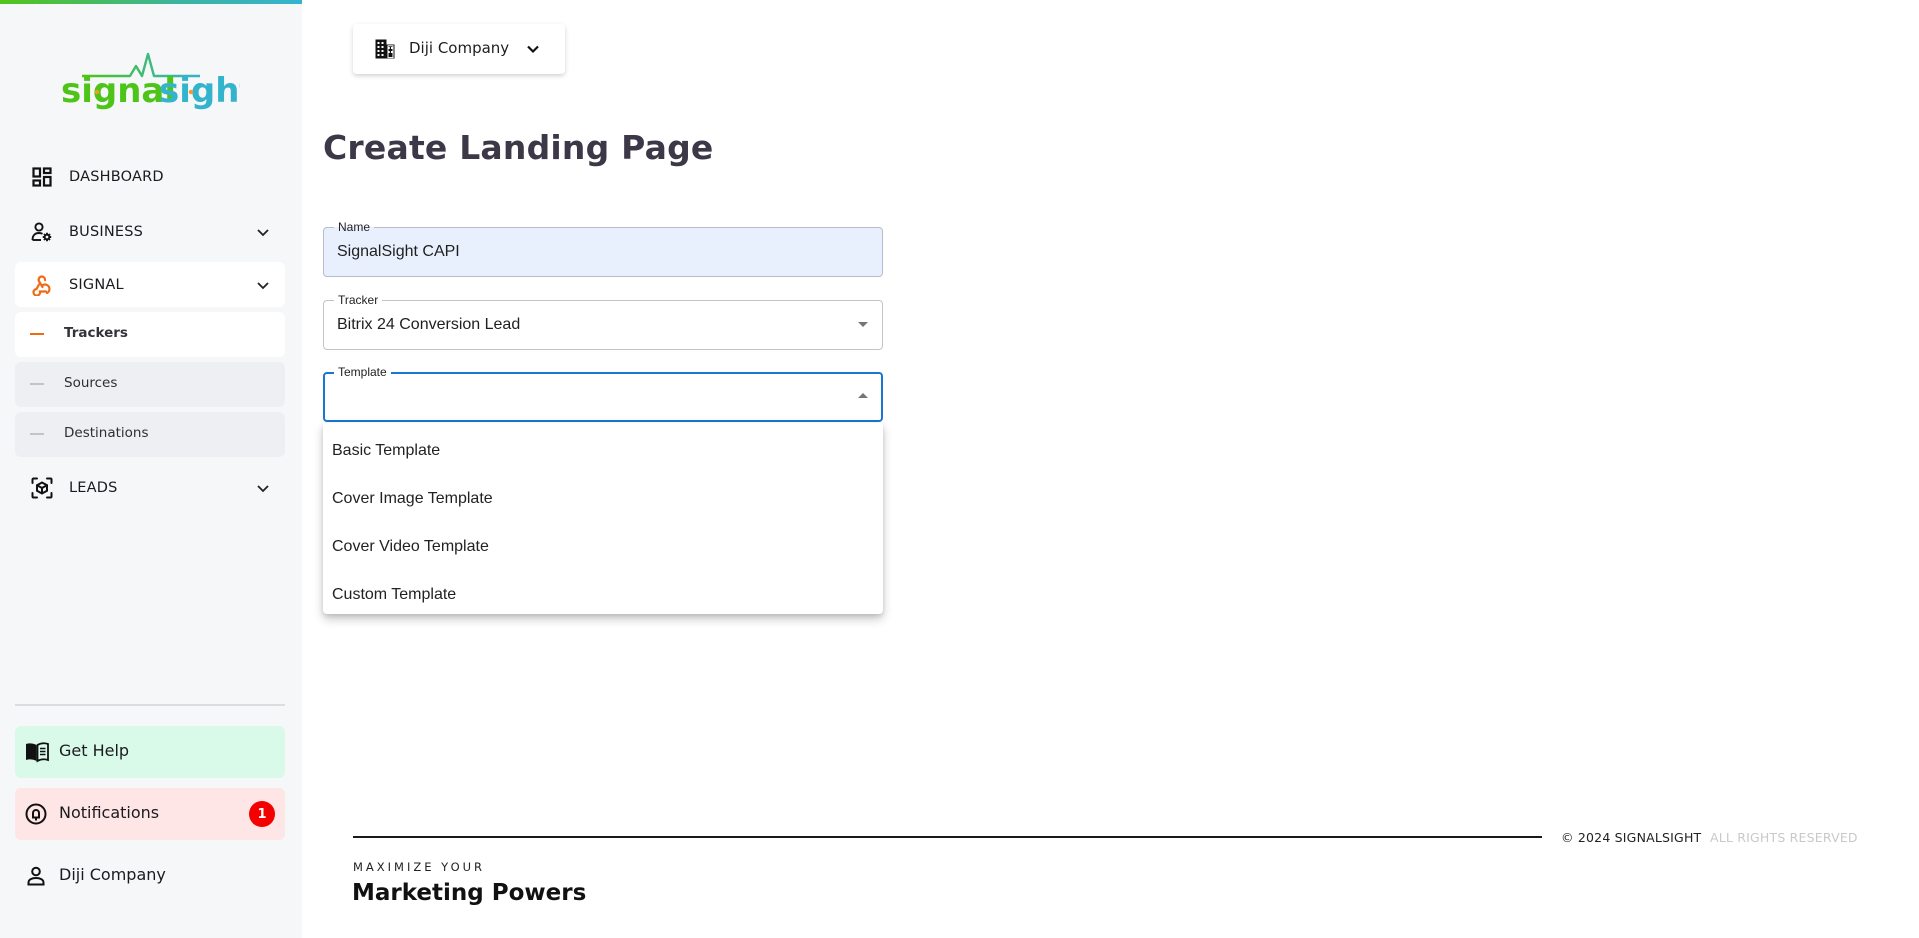 The height and width of the screenshot is (938, 1919). I want to click on sidebar-subitem-label: Destinations, so click(106, 433).